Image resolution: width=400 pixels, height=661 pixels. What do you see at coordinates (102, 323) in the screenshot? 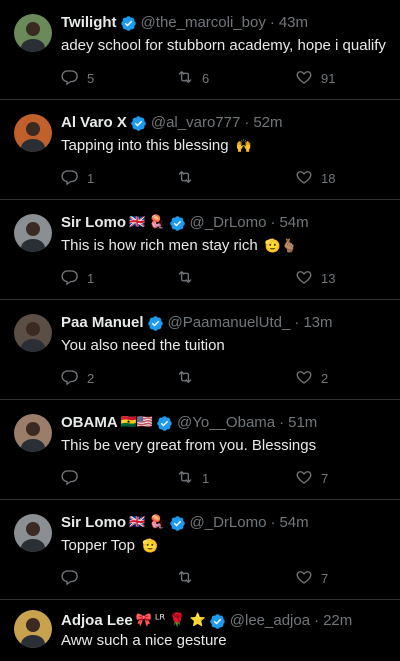
I see `author-name: Paa Manuel` at bounding box center [102, 323].